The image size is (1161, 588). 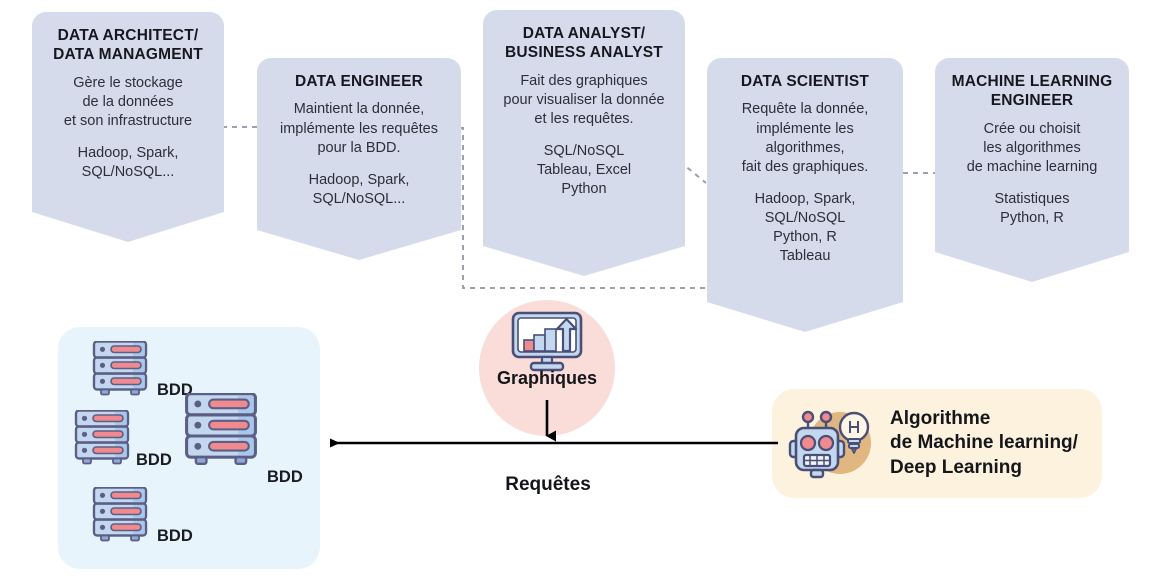 What do you see at coordinates (584, 170) in the screenshot?
I see `role-tools: SQL/NoSQL Tableau, Excel Python` at bounding box center [584, 170].